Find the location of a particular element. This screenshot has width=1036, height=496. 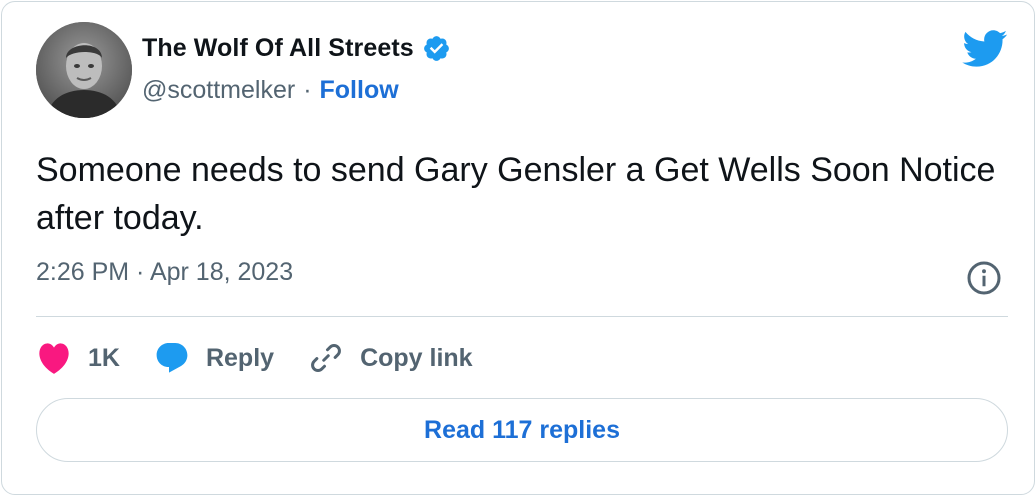

read-replies-button: Read 117 replies is located at coordinates (522, 430).